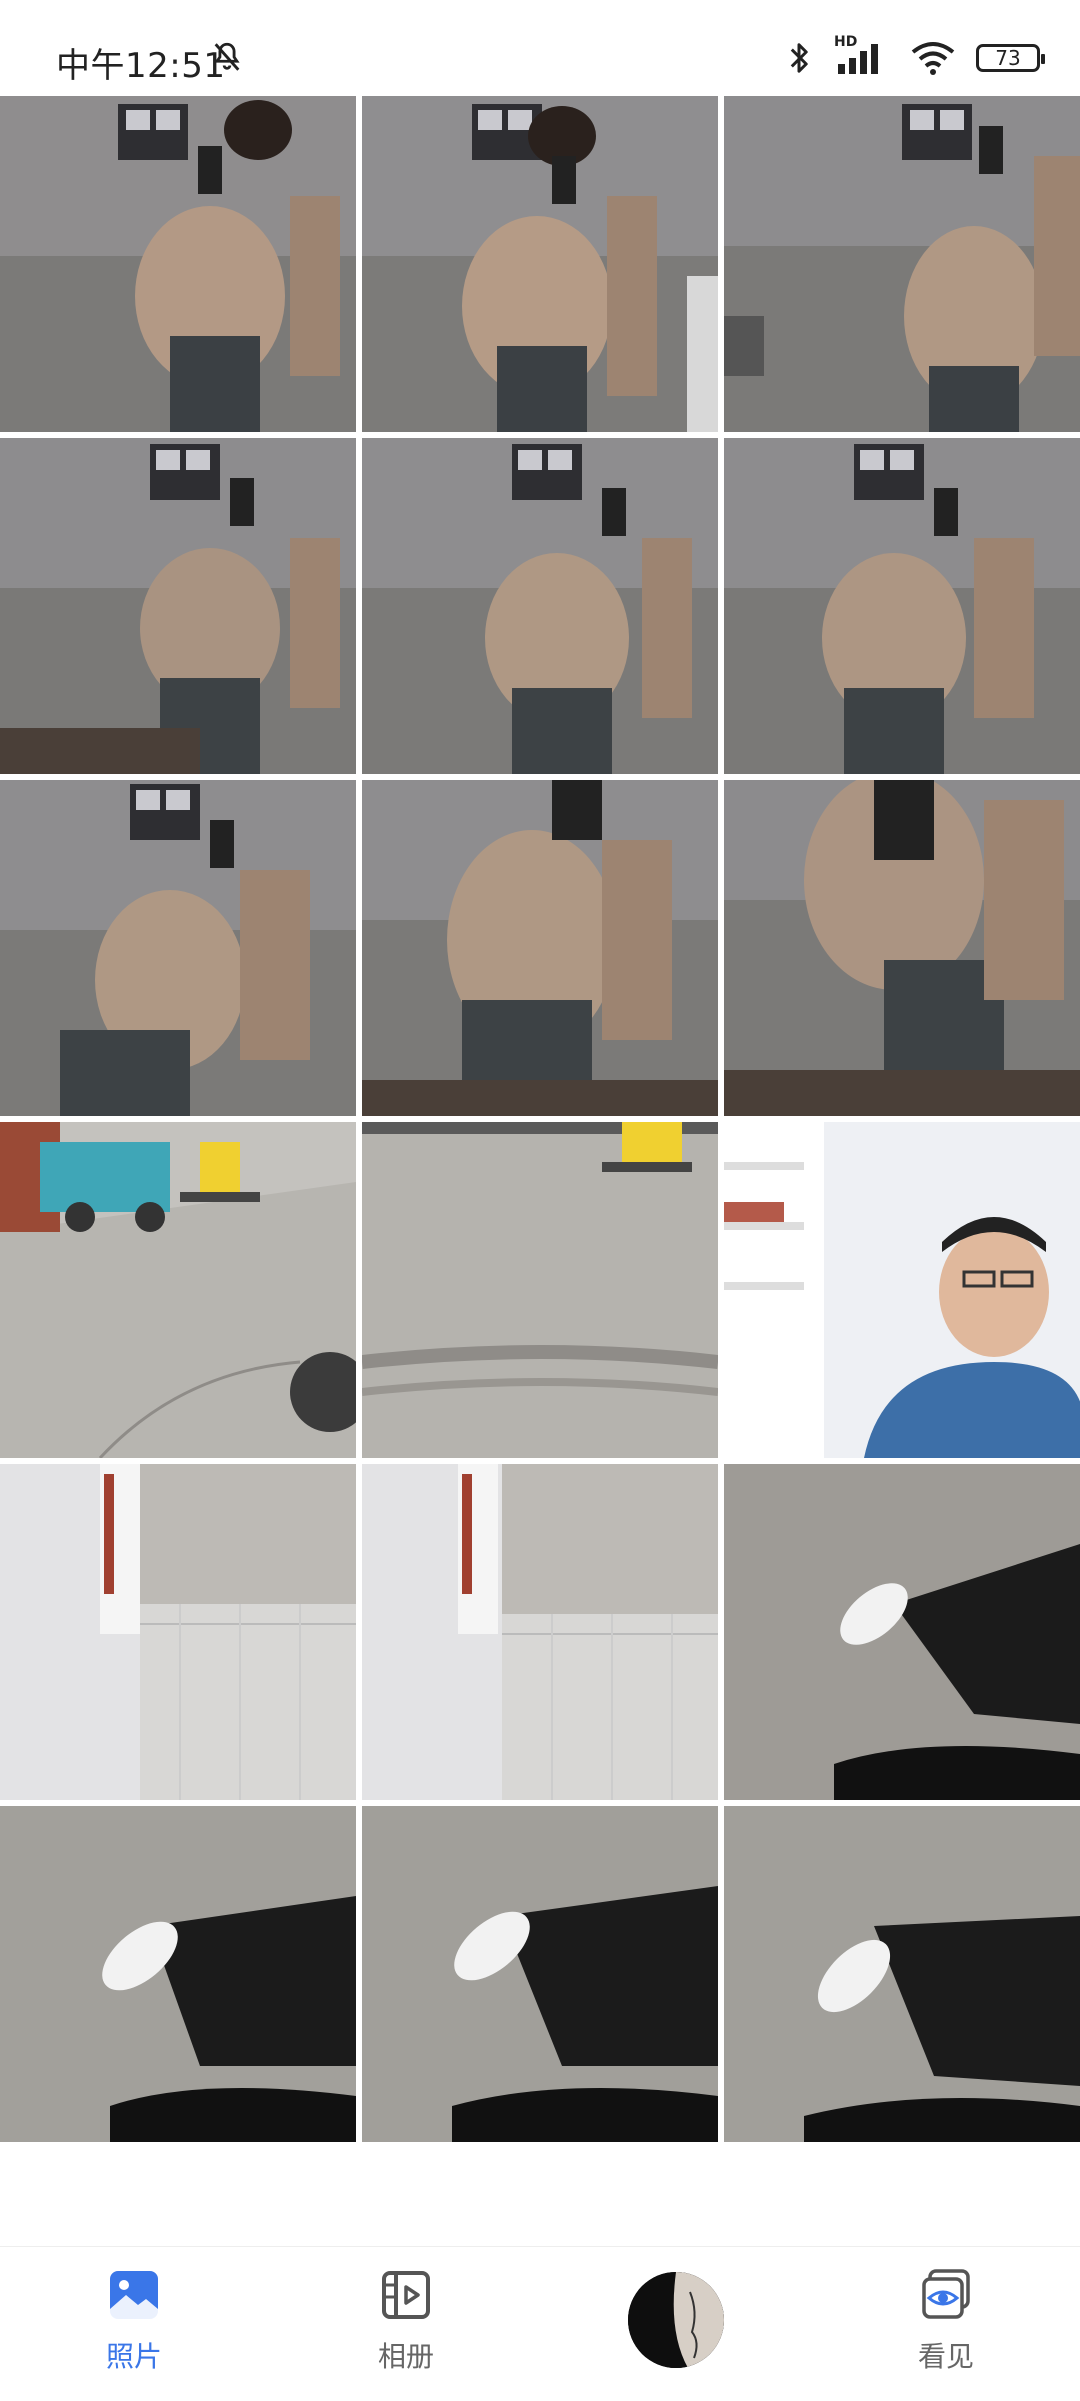  I want to click on cell-signal: HD, so click(862, 56).